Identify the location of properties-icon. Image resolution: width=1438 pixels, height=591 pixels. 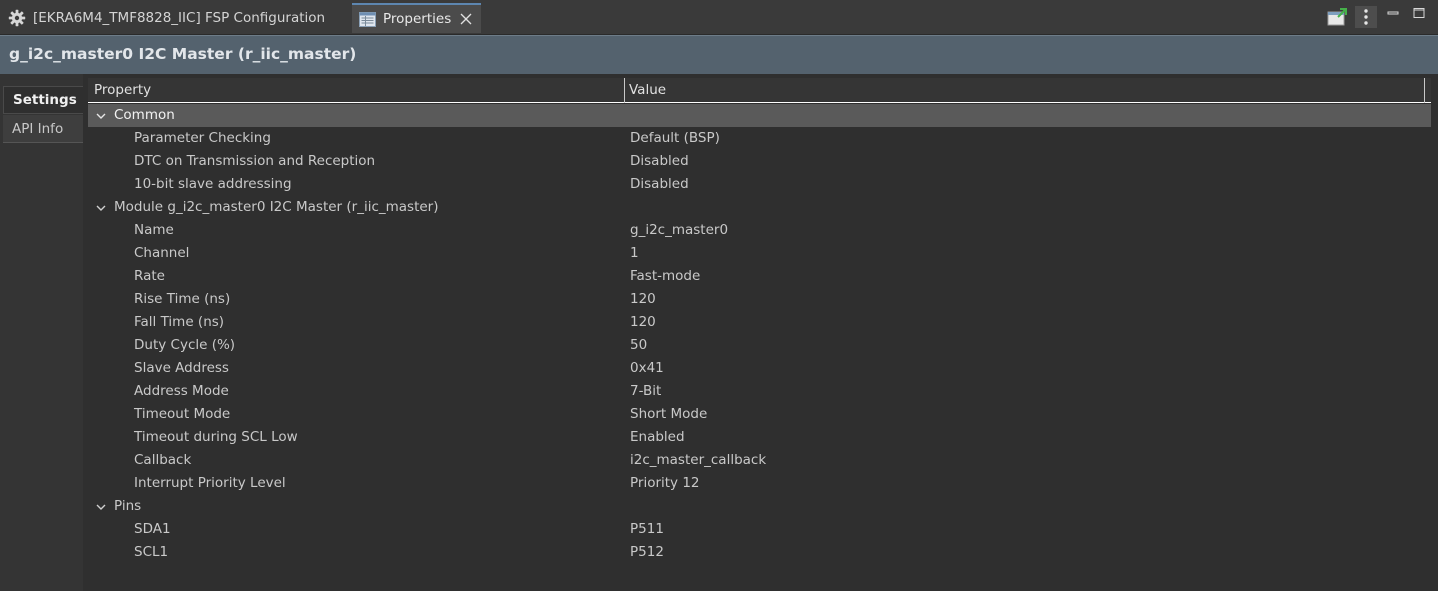
(367, 19).